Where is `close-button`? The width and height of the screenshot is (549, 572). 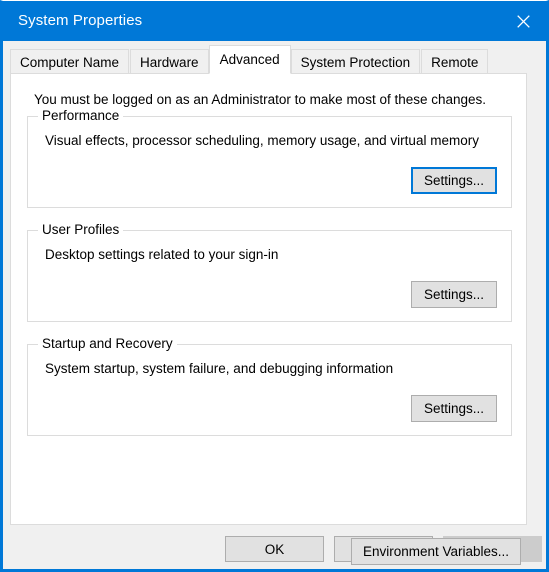 close-button is located at coordinates (523, 21).